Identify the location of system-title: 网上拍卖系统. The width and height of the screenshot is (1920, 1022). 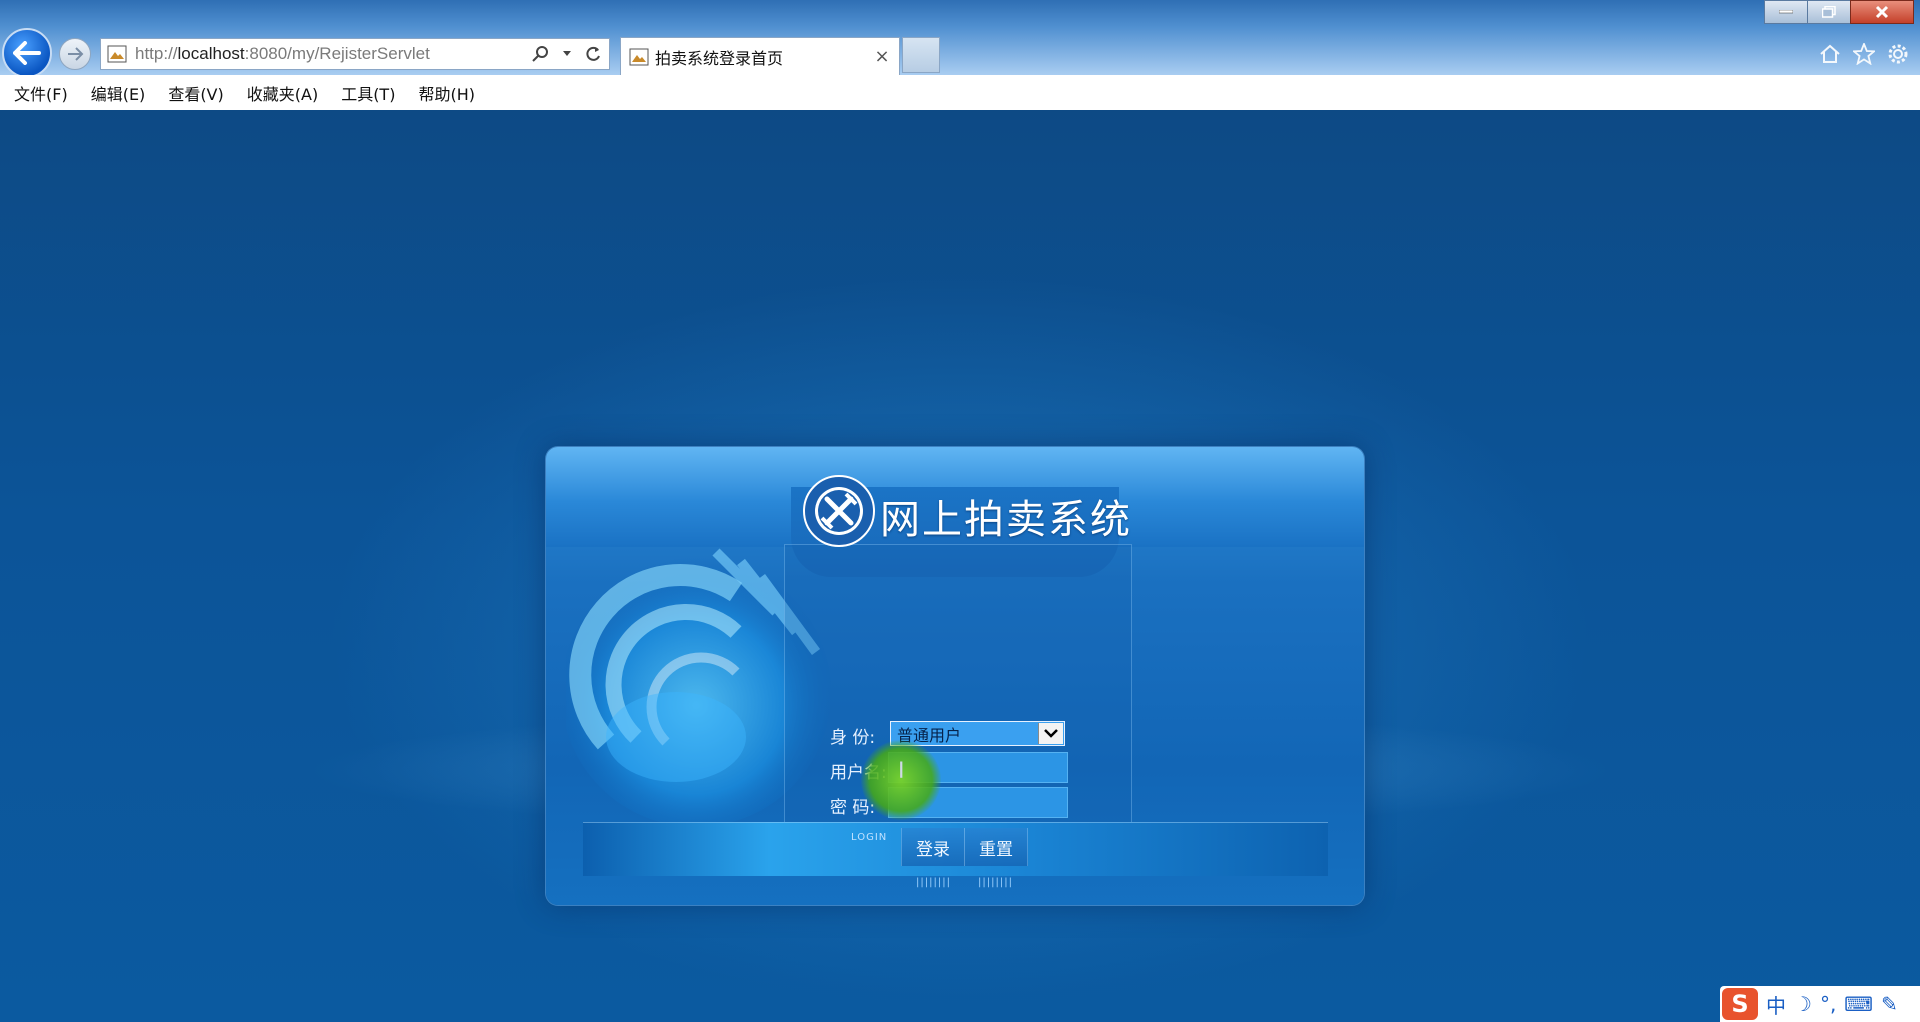
(1006, 520).